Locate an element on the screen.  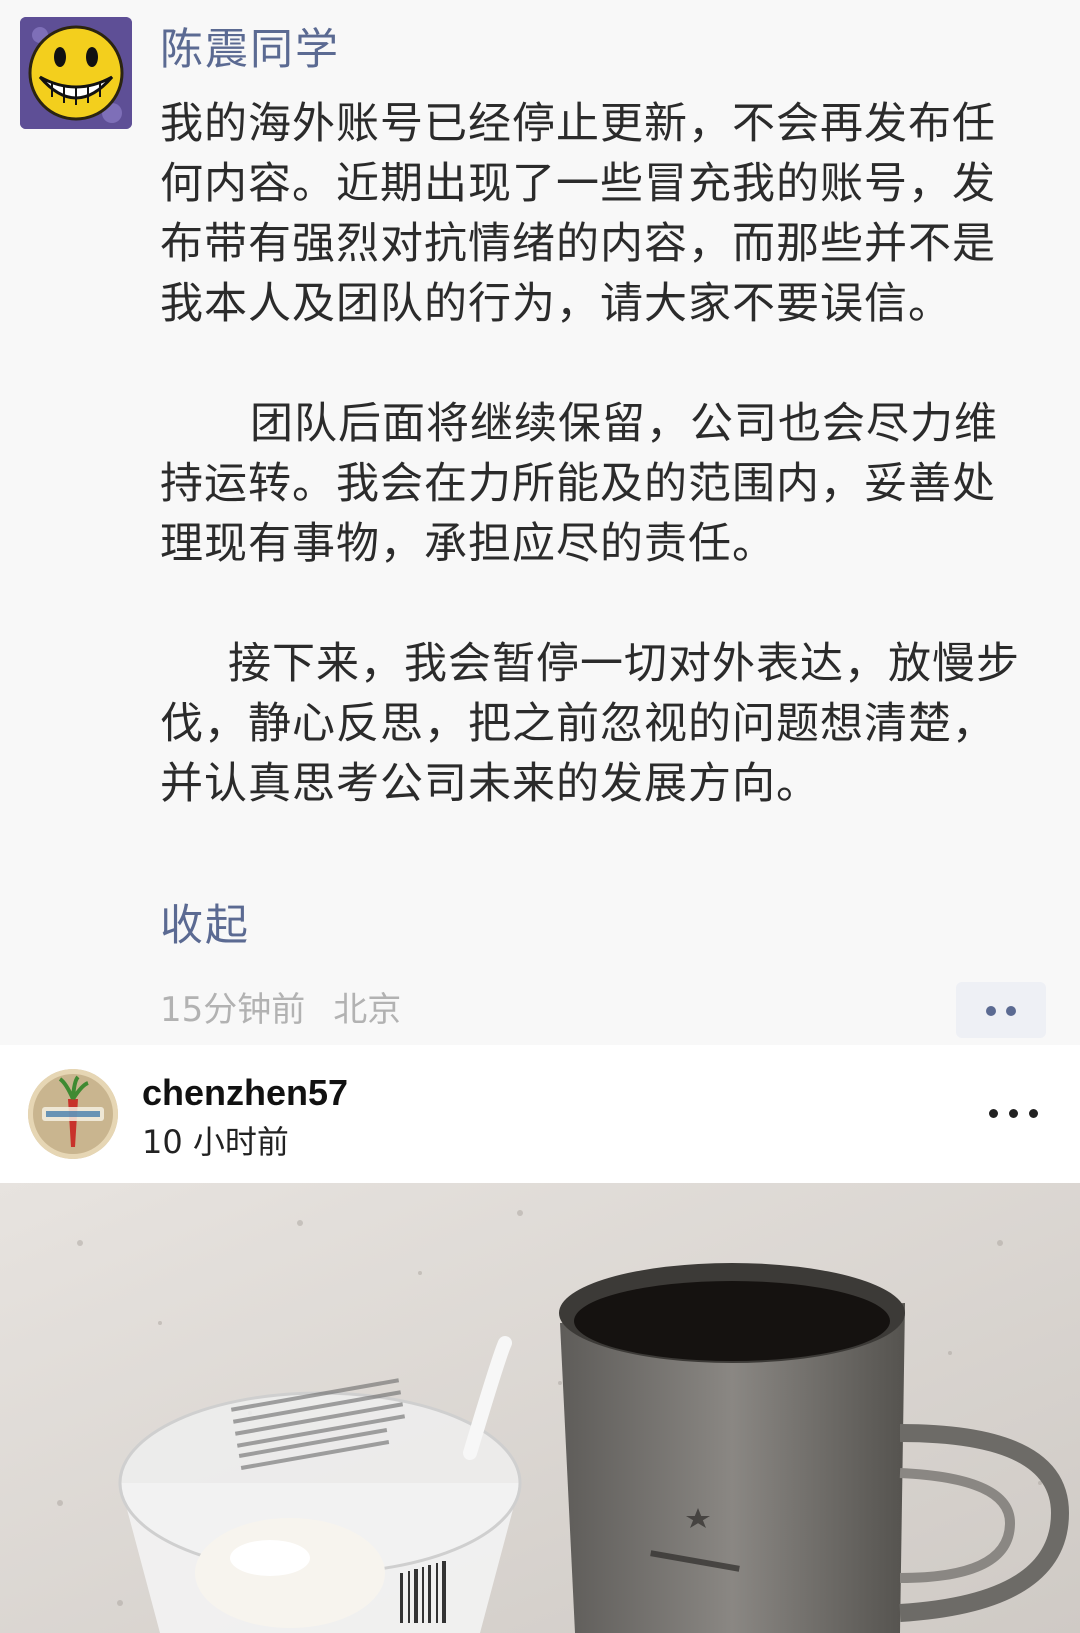
collapse-link: 收起 is located at coordinates (205, 926).